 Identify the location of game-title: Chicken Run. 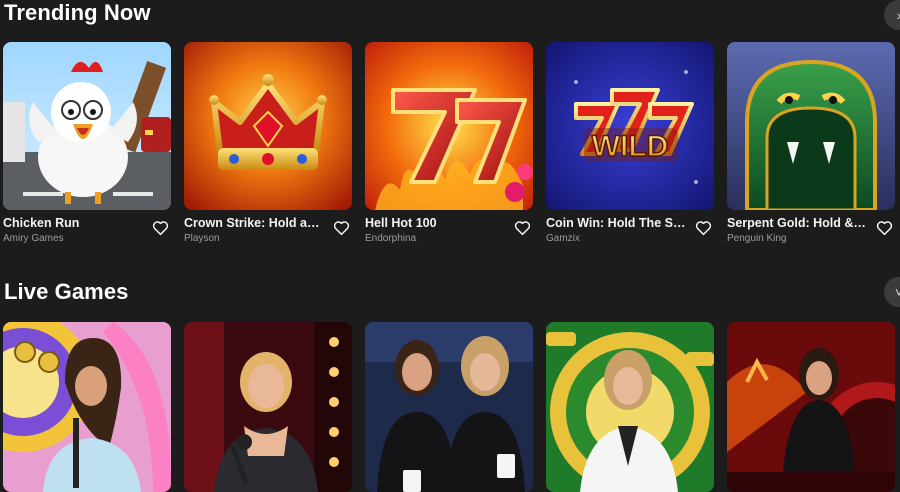
(74, 223).